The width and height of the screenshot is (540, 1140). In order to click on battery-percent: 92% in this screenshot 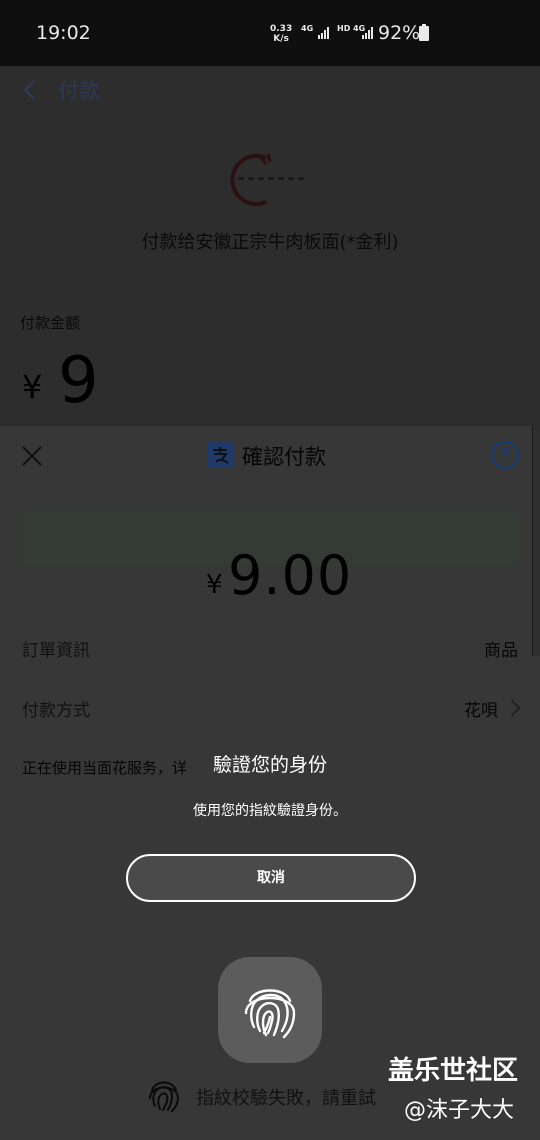, I will do `click(399, 33)`.